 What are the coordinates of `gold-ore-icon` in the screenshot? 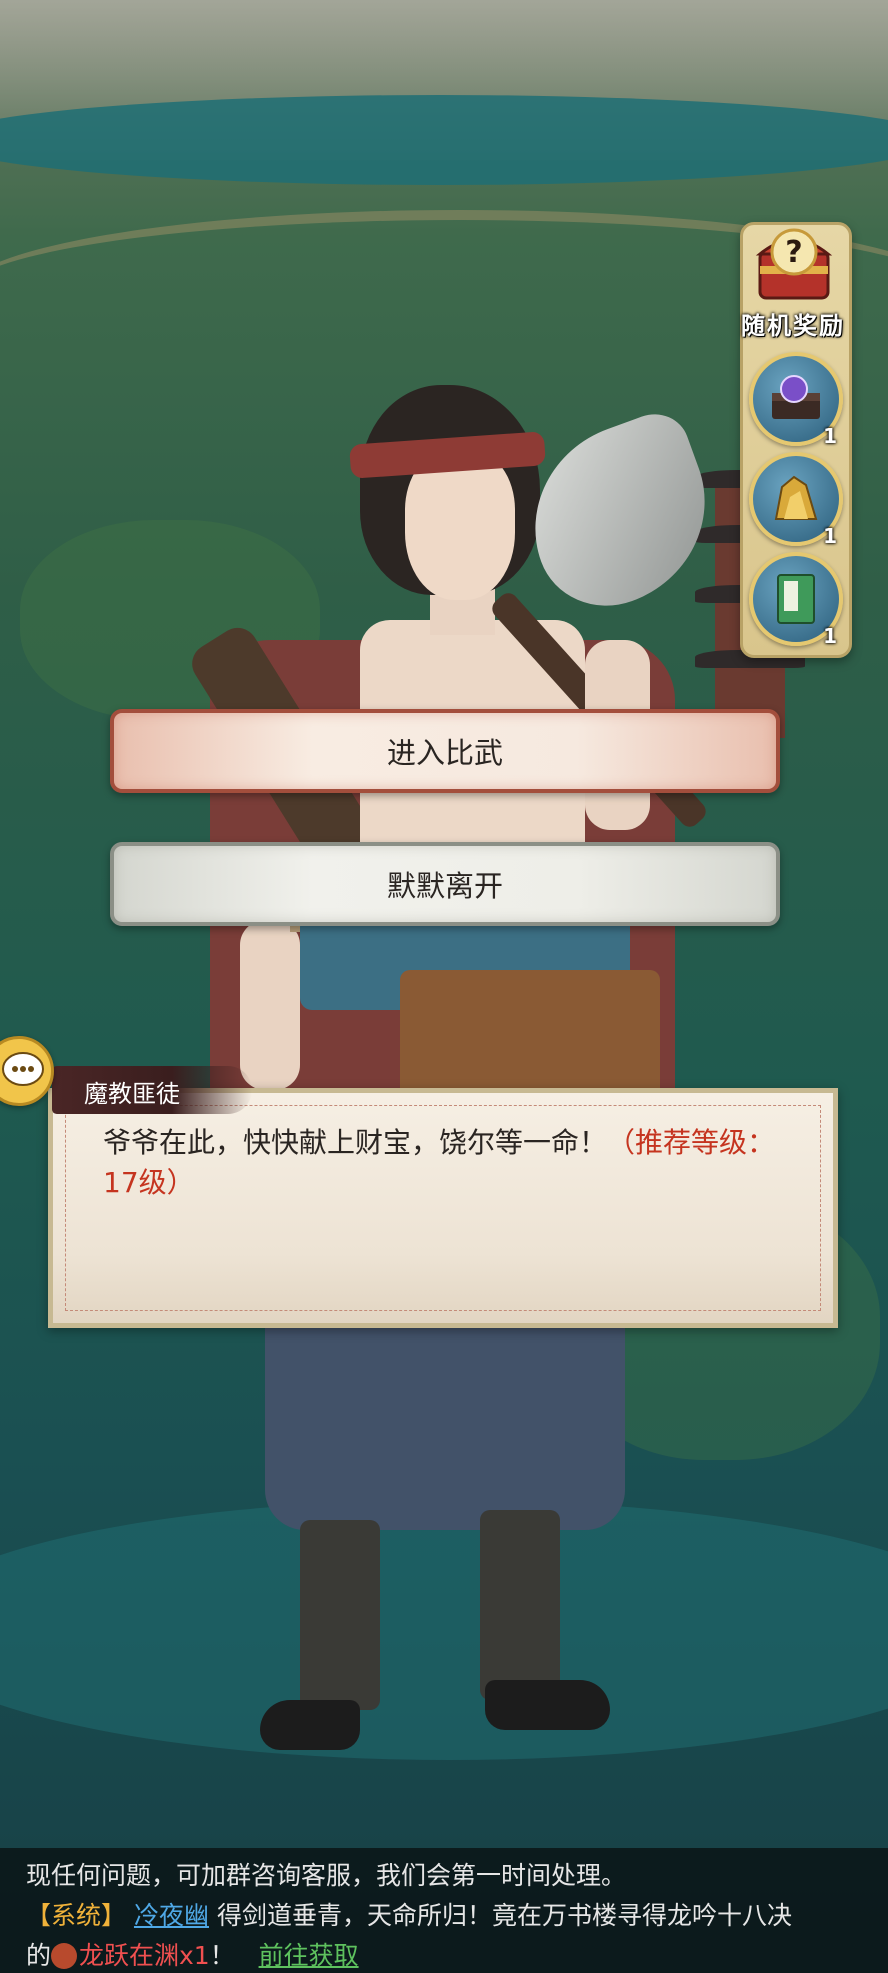 It's located at (796, 497).